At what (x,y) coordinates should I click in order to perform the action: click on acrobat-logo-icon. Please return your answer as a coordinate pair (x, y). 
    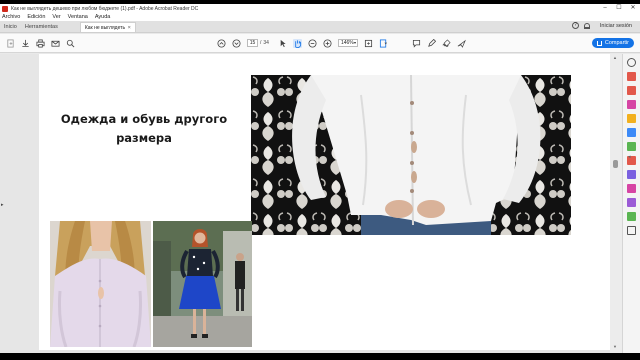
    Looking at the image, I should click on (5, 8).